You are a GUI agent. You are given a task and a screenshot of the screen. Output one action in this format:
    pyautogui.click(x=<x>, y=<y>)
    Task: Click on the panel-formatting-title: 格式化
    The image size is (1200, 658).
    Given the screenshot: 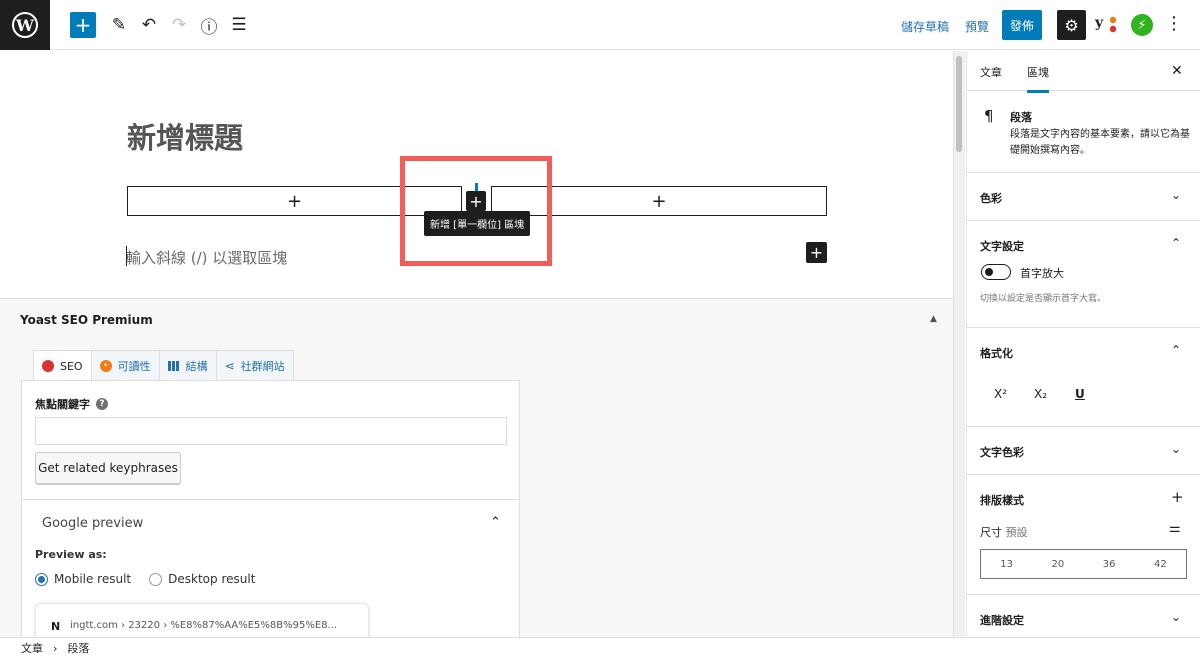 What is the action you would take?
    pyautogui.click(x=996, y=353)
    